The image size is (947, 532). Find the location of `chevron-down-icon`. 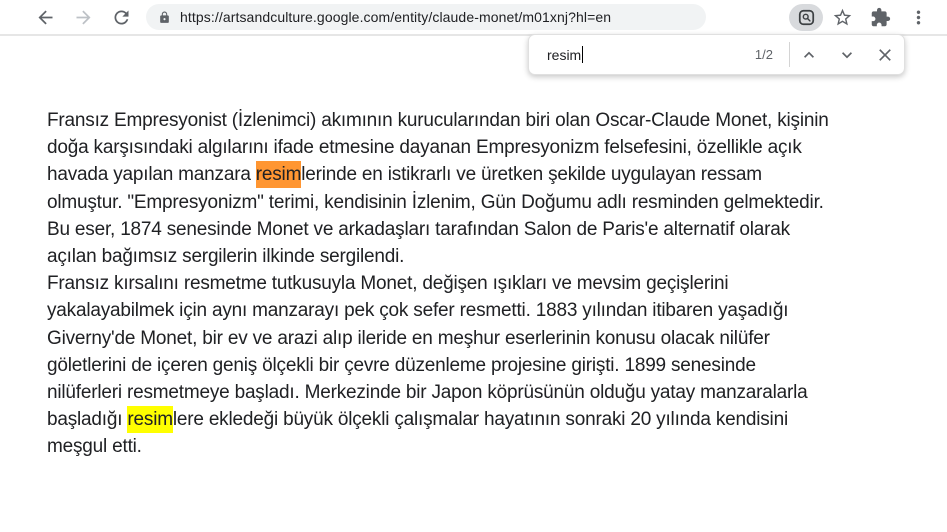

chevron-down-icon is located at coordinates (847, 54).